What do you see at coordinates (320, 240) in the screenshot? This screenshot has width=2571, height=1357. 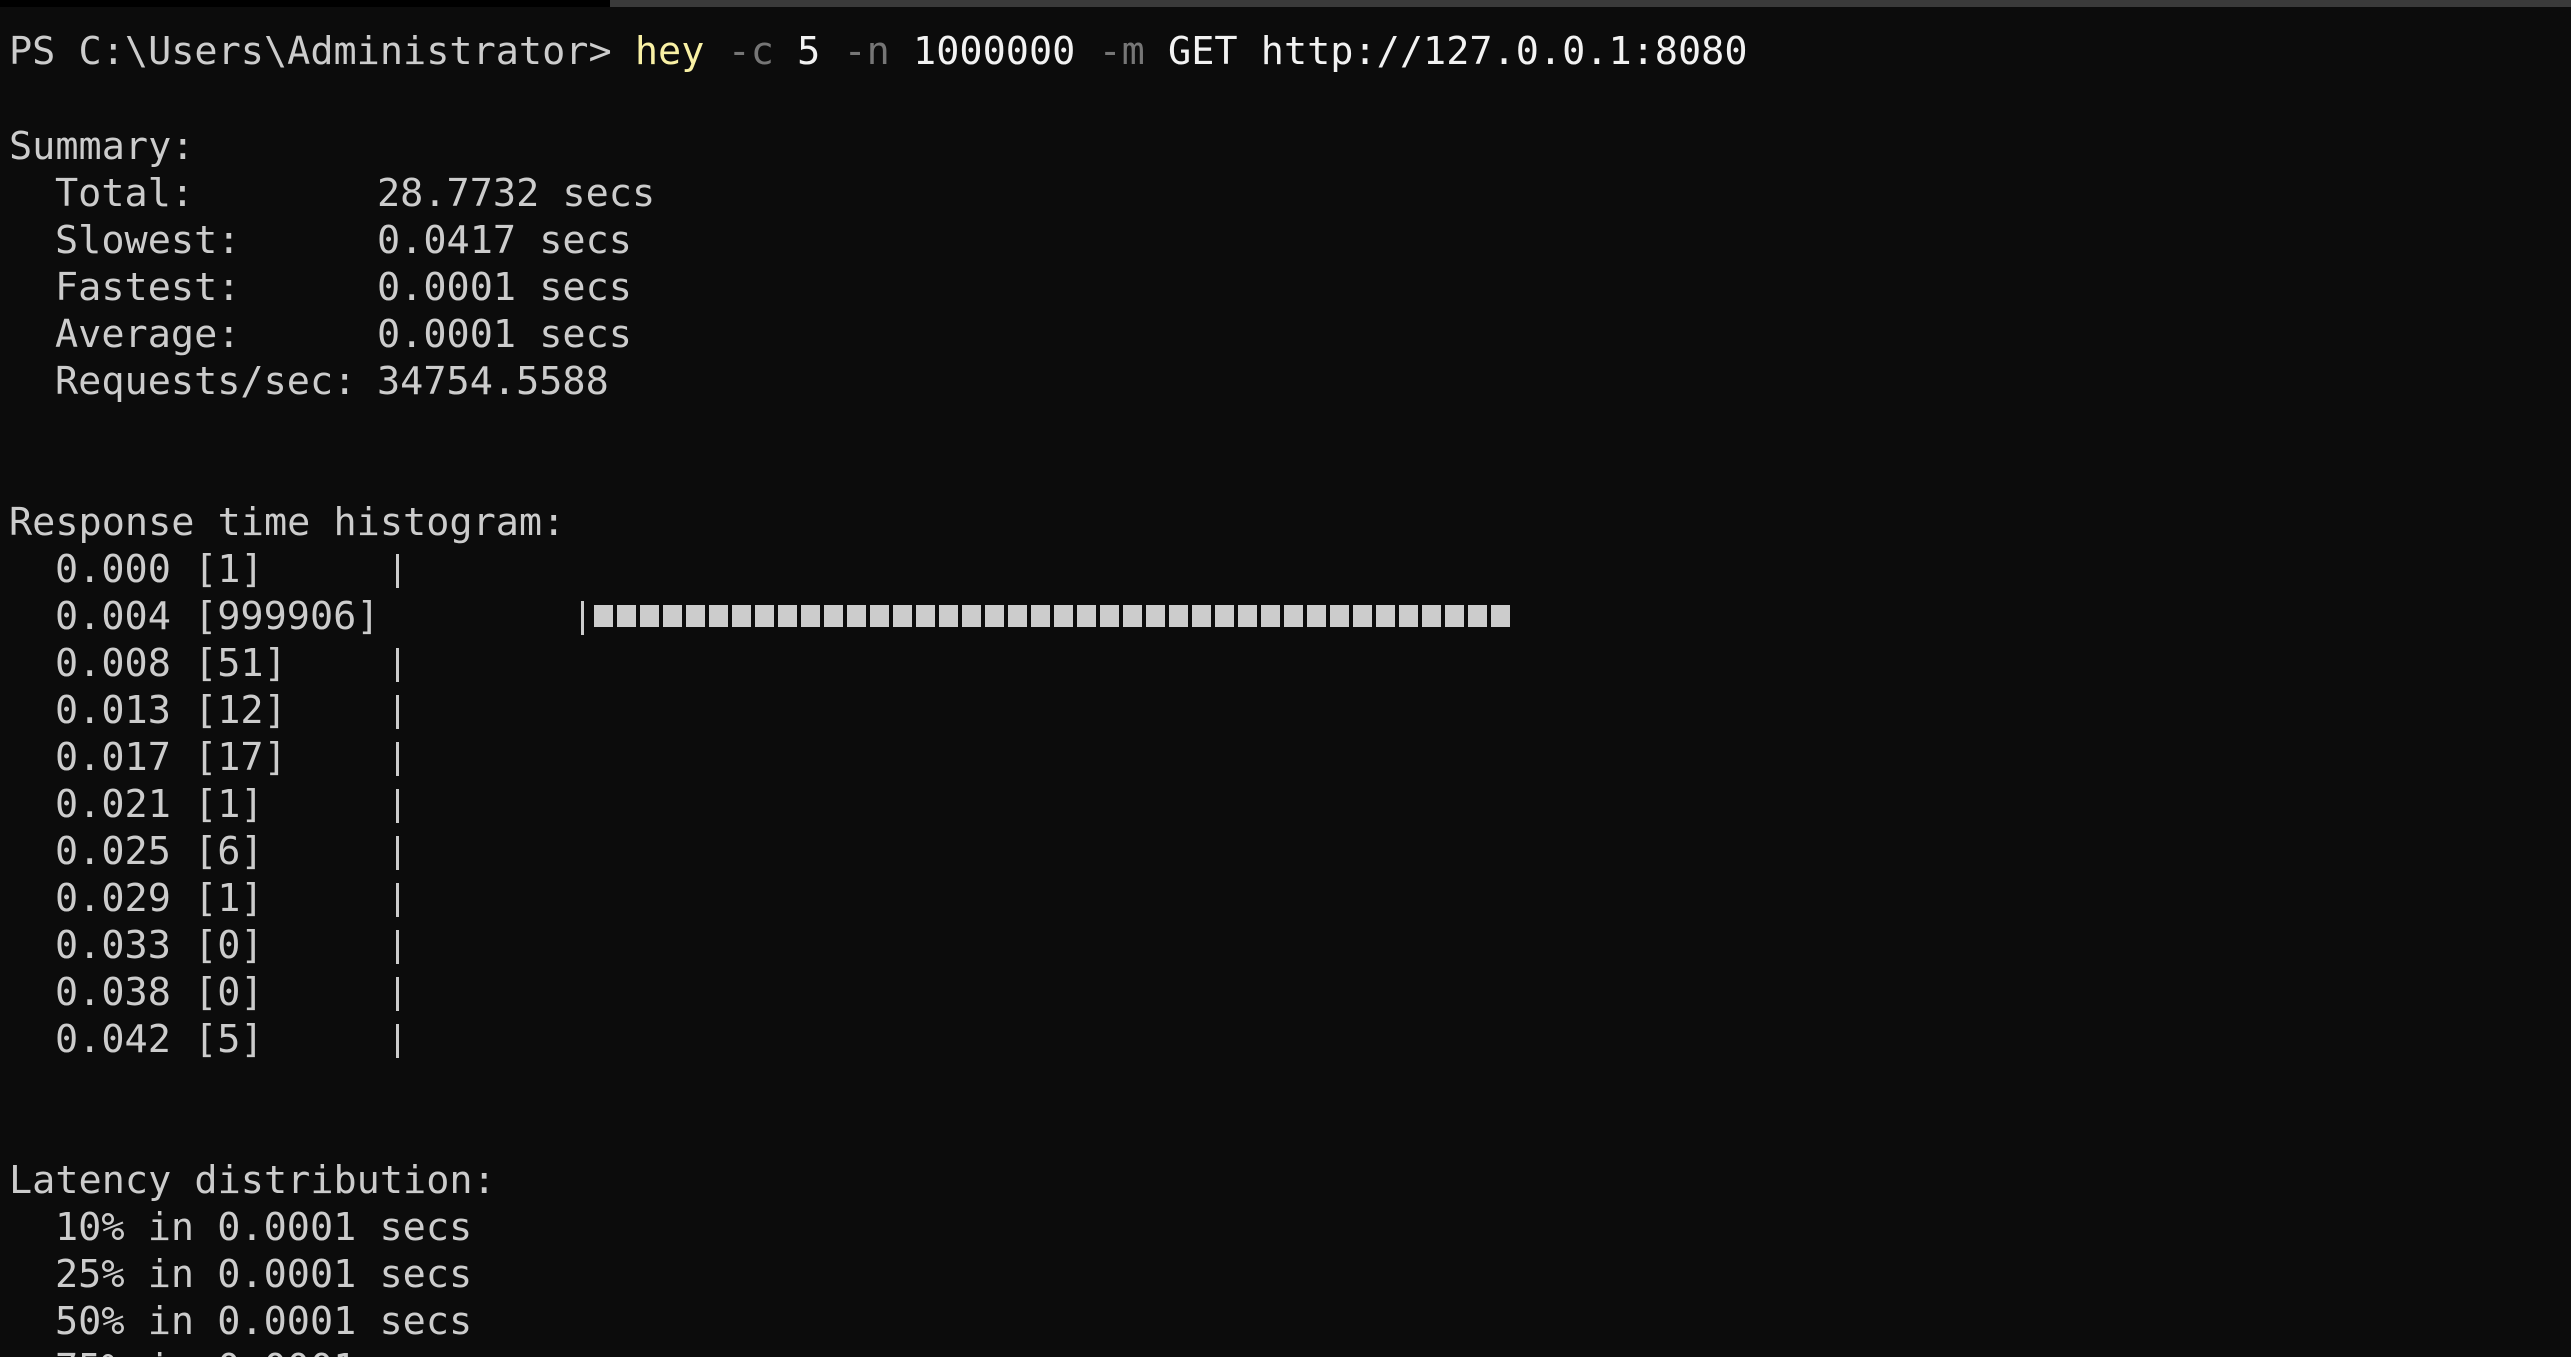 I see `summary-row: Slowest: 0.0417 secs` at bounding box center [320, 240].